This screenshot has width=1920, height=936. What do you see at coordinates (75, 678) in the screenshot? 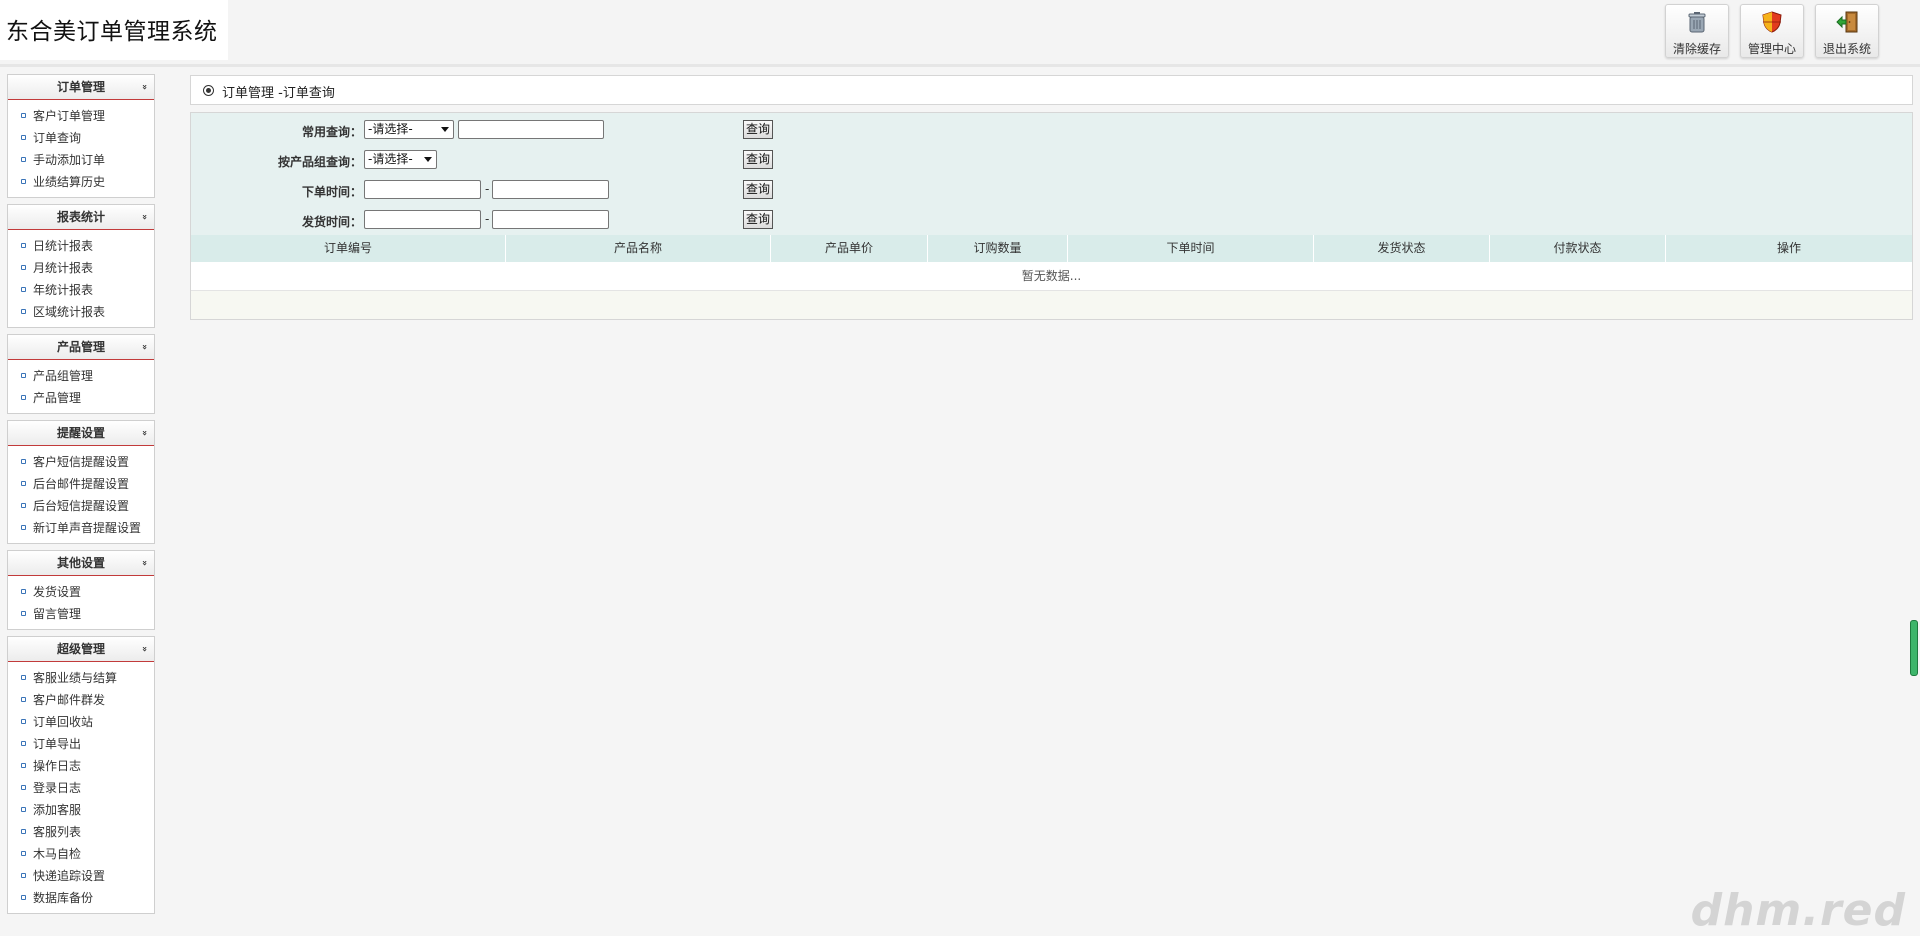
I see `sidebar-menu-item-label: 客服业绩与结算` at bounding box center [75, 678].